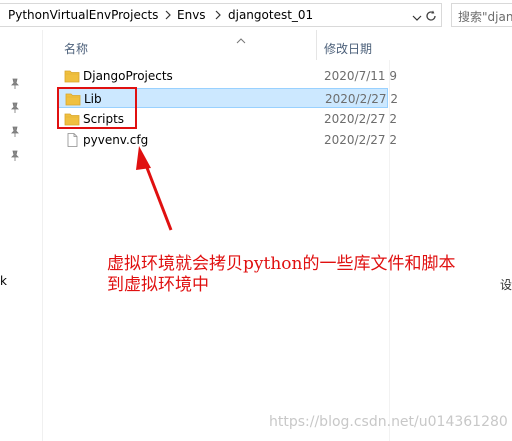 The width and height of the screenshot is (512, 441). I want to click on search-placeholder: 搜索"djan, so click(485, 17).